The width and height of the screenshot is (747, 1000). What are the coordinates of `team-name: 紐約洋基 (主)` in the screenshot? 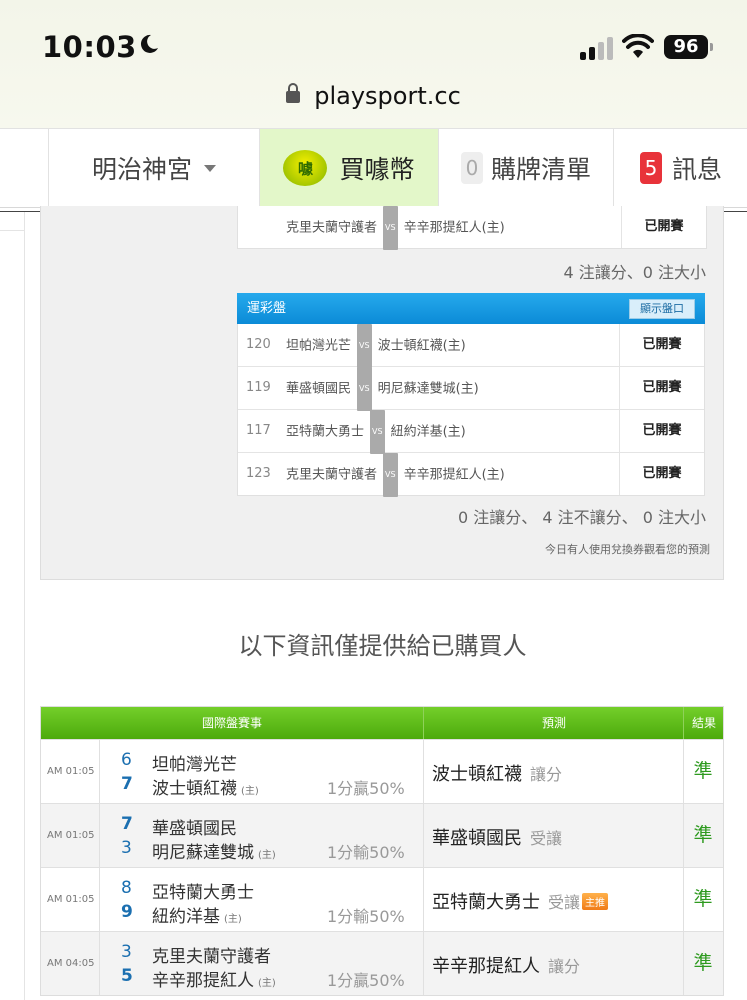 It's located at (197, 917).